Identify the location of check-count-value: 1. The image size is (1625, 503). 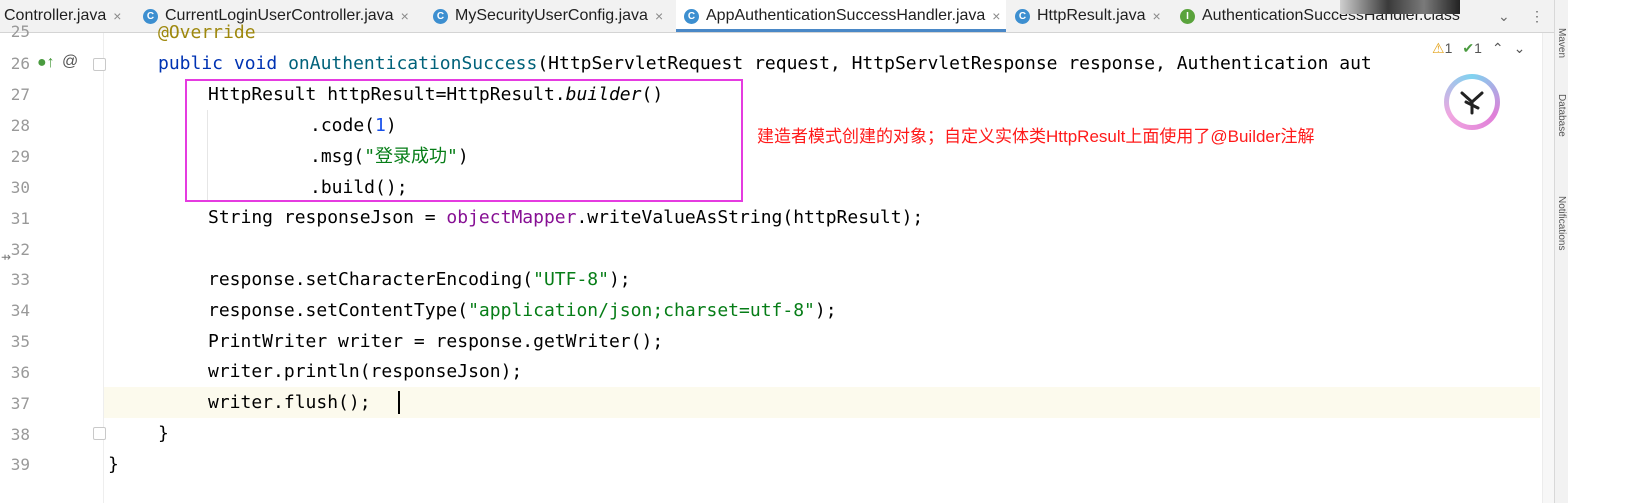
(1478, 48).